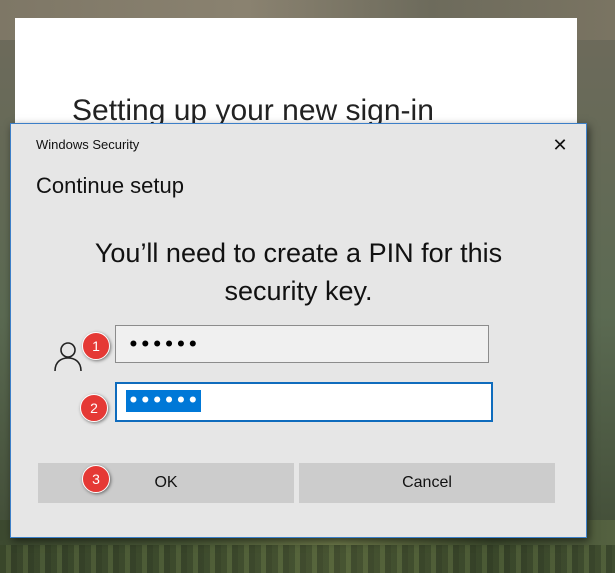  What do you see at coordinates (96, 346) in the screenshot?
I see `step-badge-1: 1` at bounding box center [96, 346].